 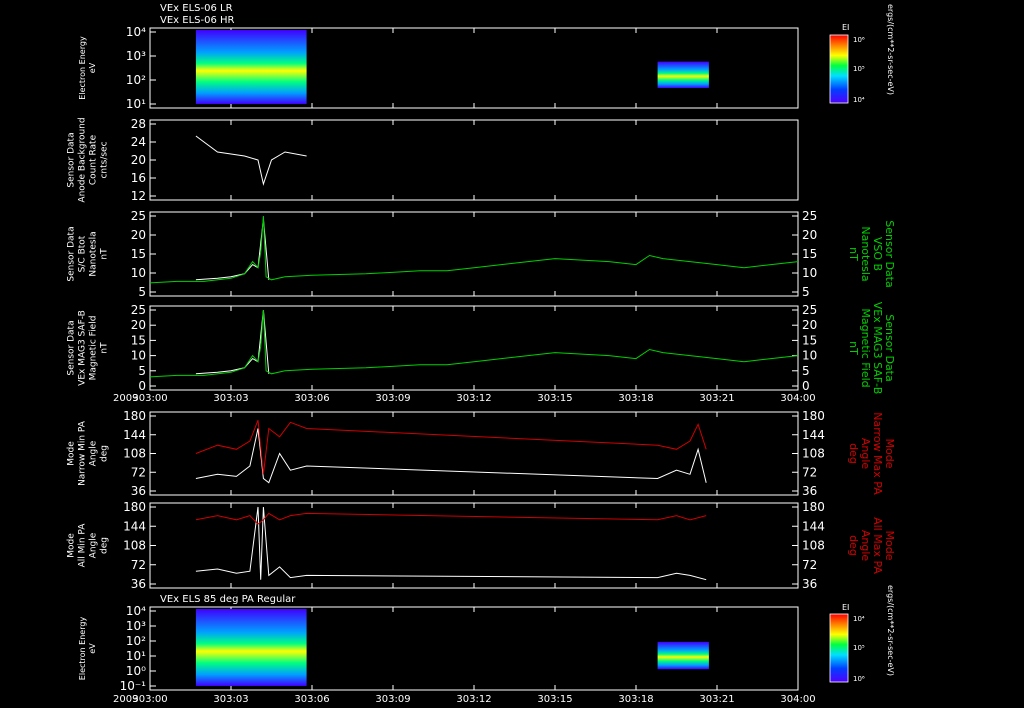 I want to click on ylabel-line: Nanotesla, so click(x=94, y=253).